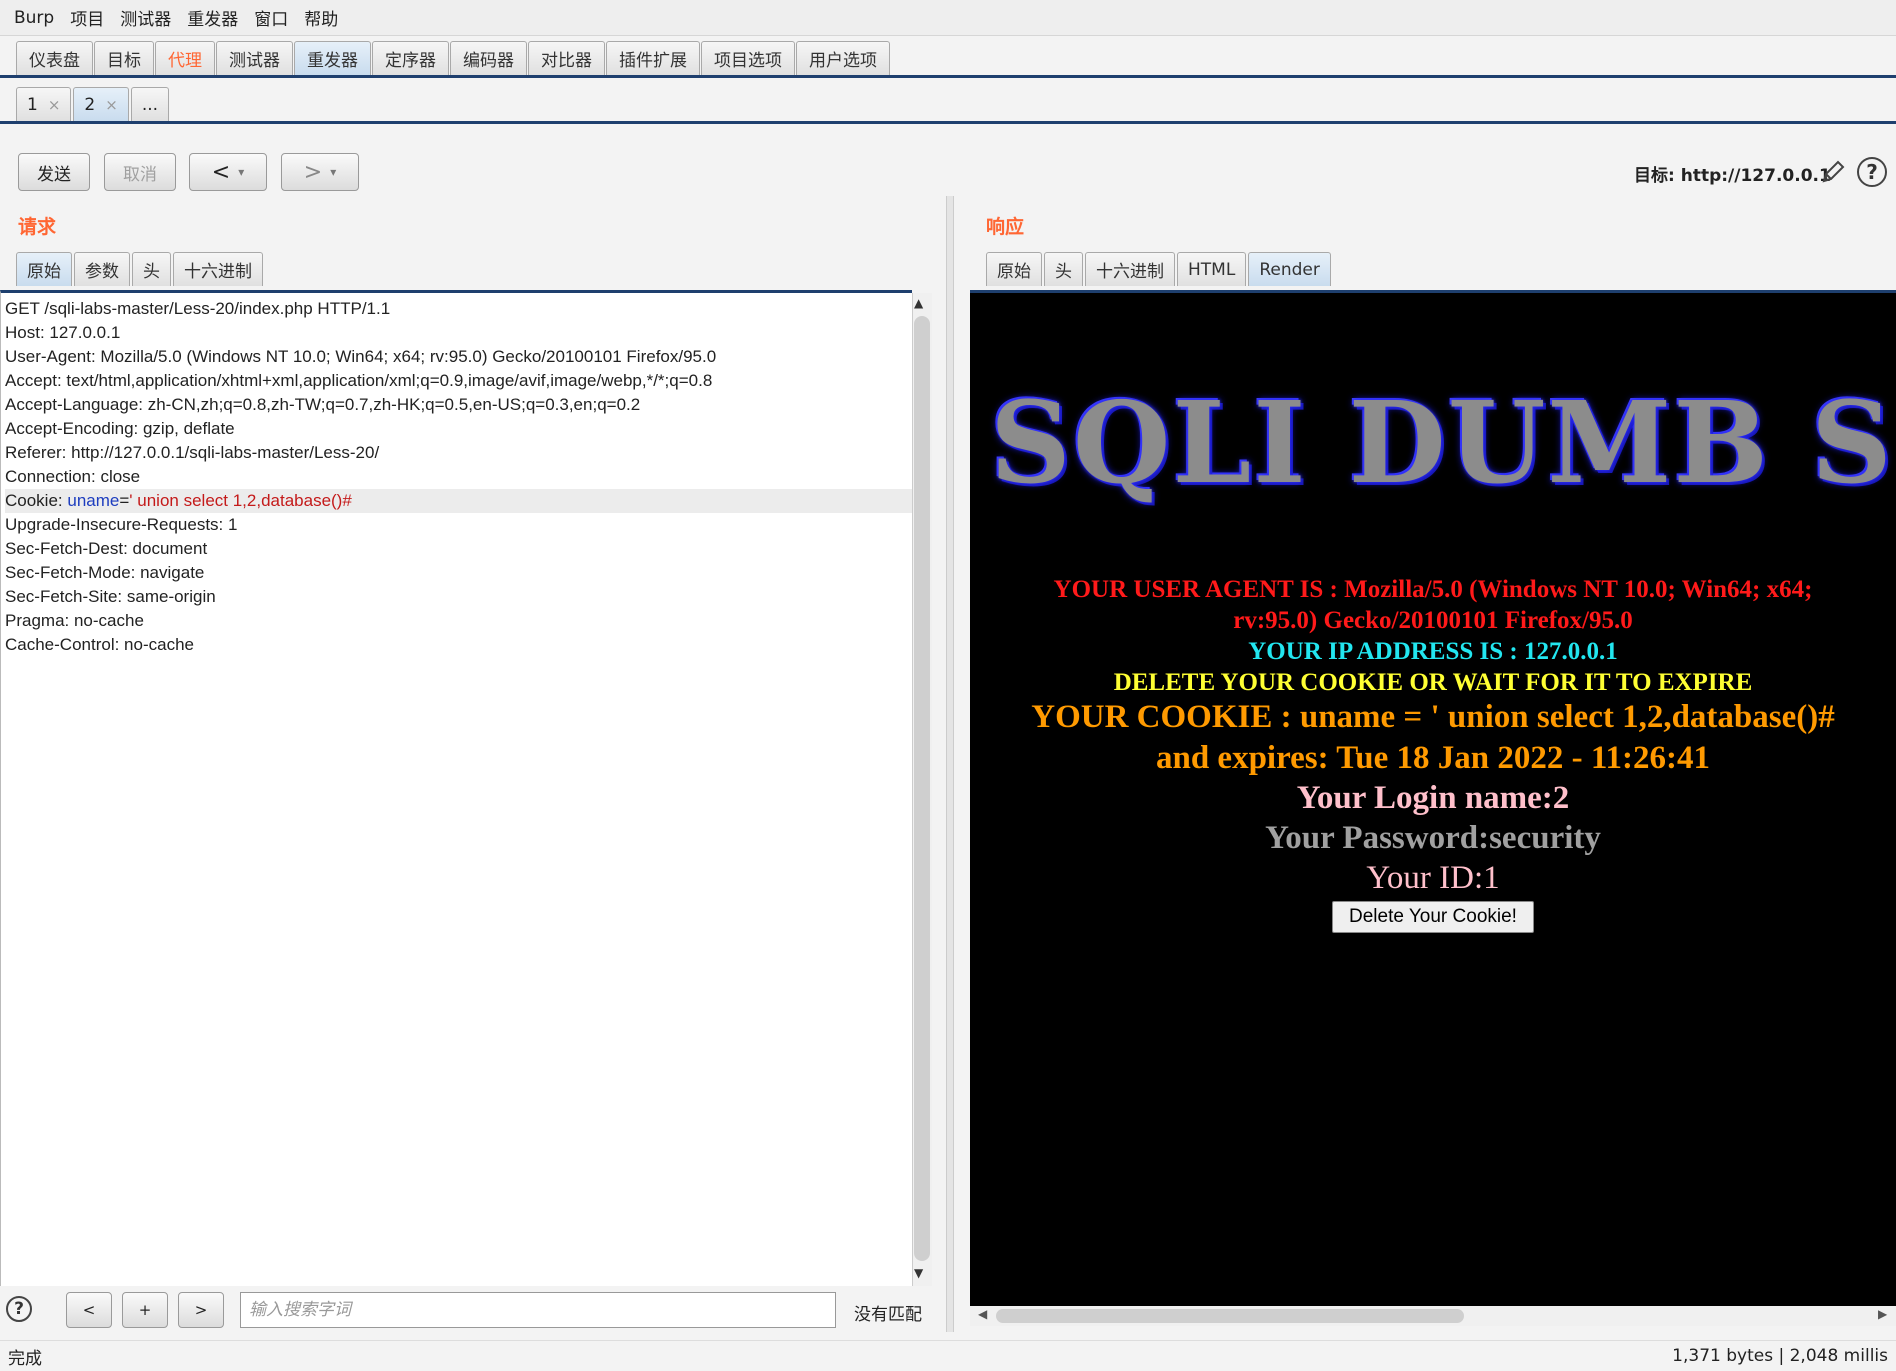  Describe the element at coordinates (44, 104) in the screenshot. I see `repeater-tab-1: 1 ×` at that location.